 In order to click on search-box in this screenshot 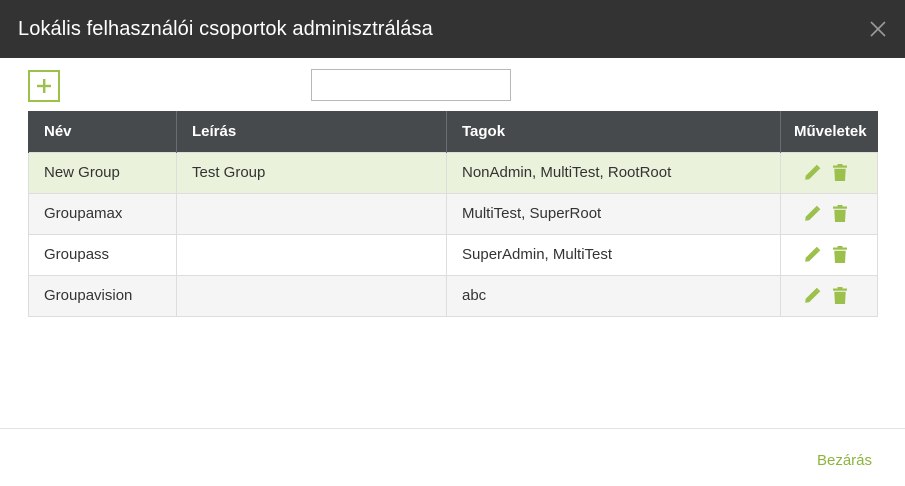, I will do `click(411, 85)`.